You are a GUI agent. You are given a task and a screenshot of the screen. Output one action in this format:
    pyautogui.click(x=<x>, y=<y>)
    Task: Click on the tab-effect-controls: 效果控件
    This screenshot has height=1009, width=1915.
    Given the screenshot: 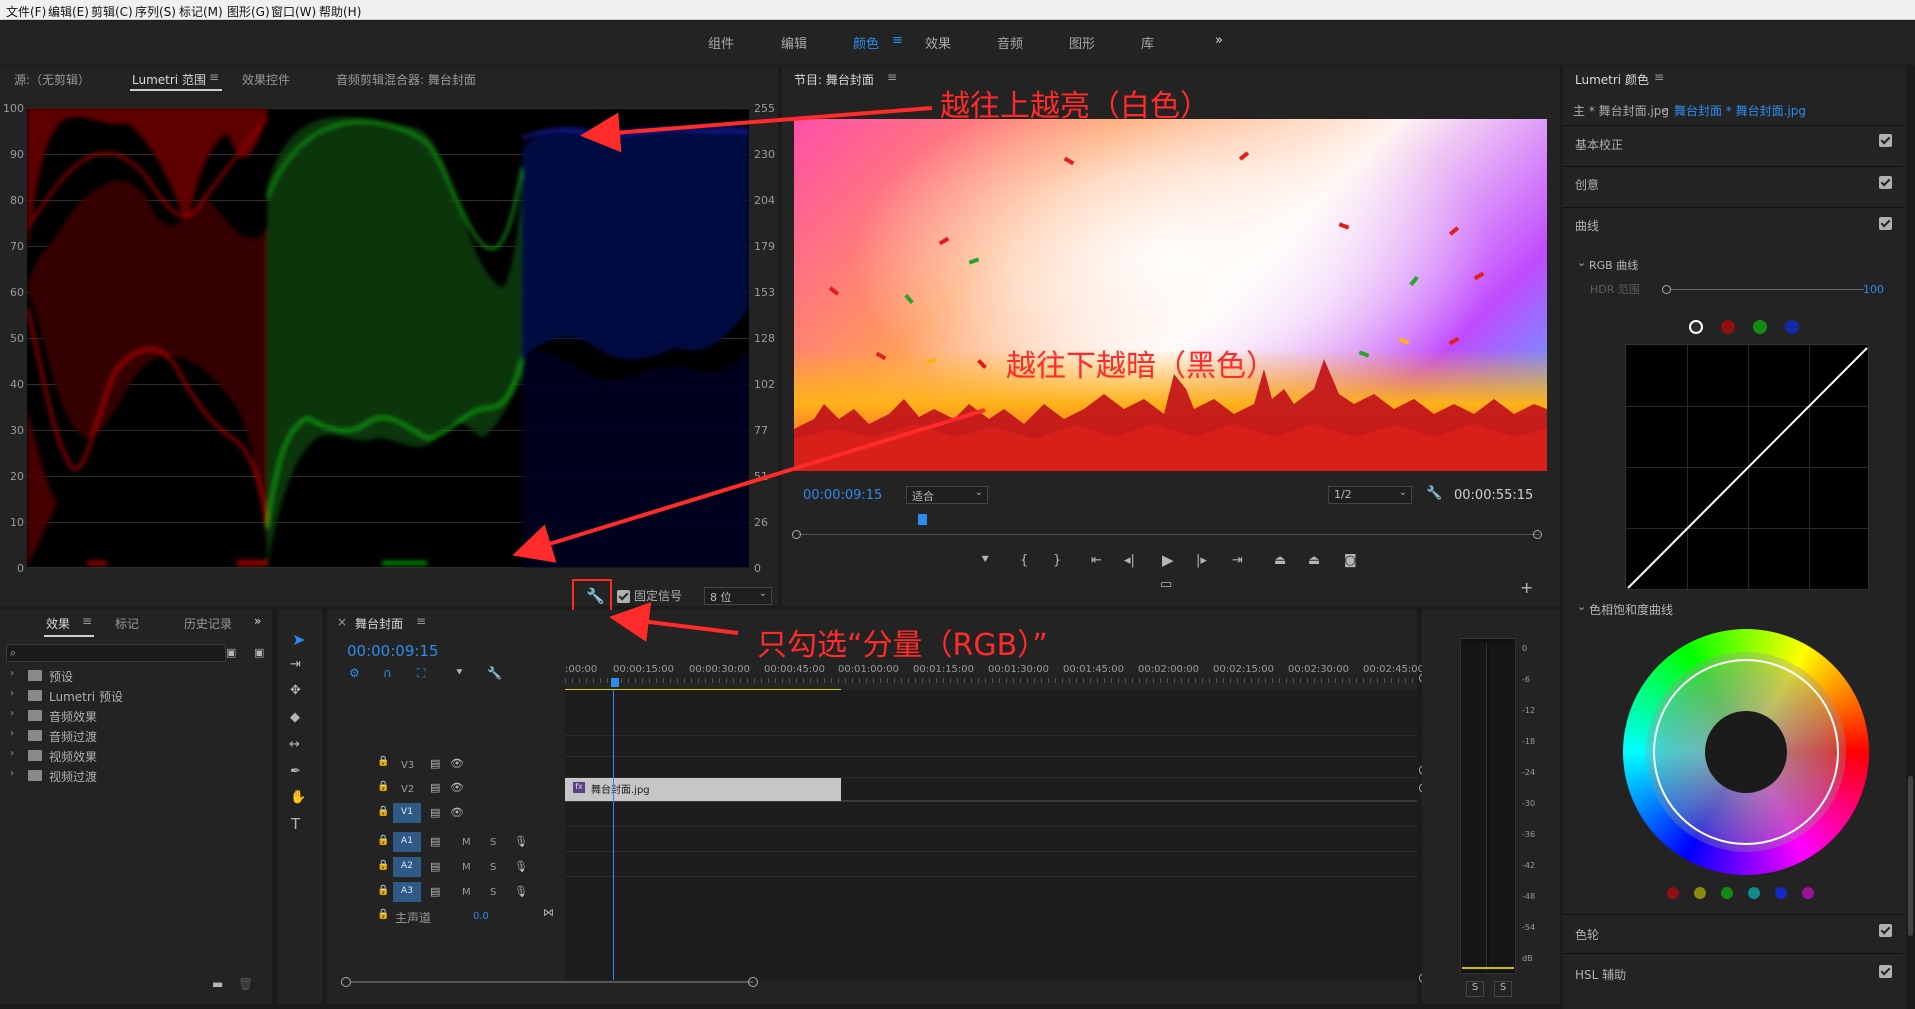 What is the action you would take?
    pyautogui.click(x=266, y=79)
    